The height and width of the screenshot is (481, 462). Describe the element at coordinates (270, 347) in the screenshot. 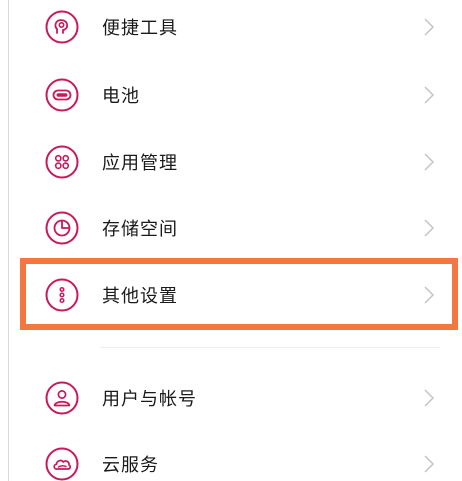

I see `section-divider` at that location.